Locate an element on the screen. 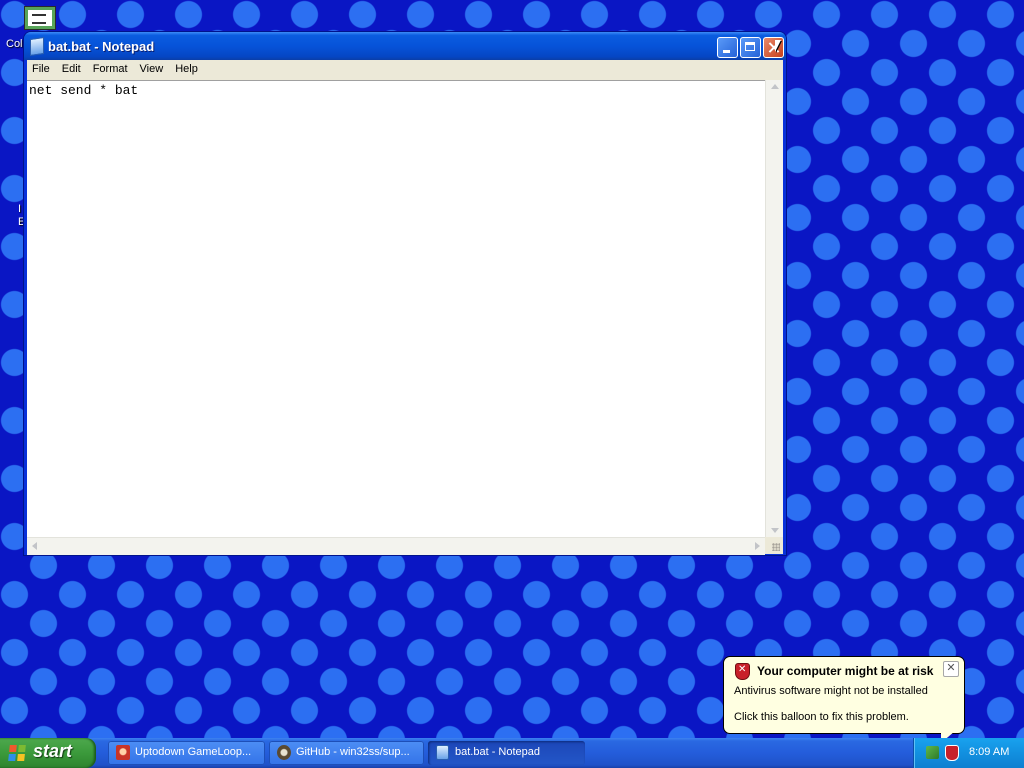 This screenshot has width=1024, height=768. menu-format: Format is located at coordinates (110, 67).